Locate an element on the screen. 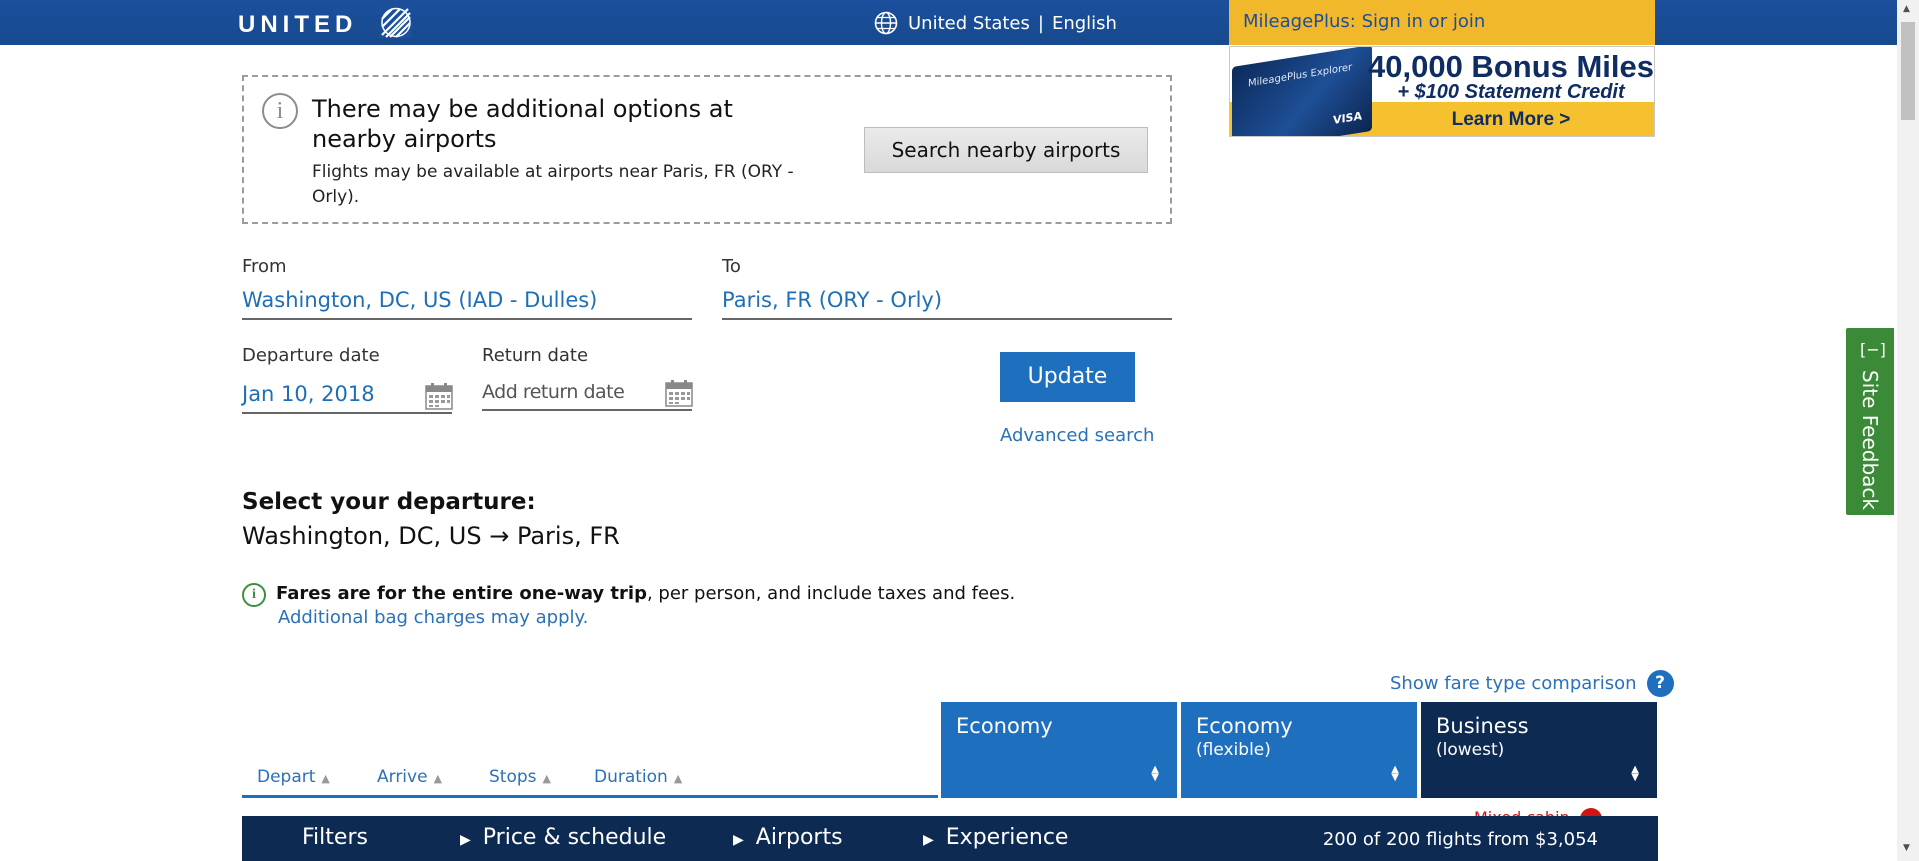 Image resolution: width=1919 pixels, height=861 pixels. from-input: Washington, DC, US (IAD - Dulles) is located at coordinates (467, 301).